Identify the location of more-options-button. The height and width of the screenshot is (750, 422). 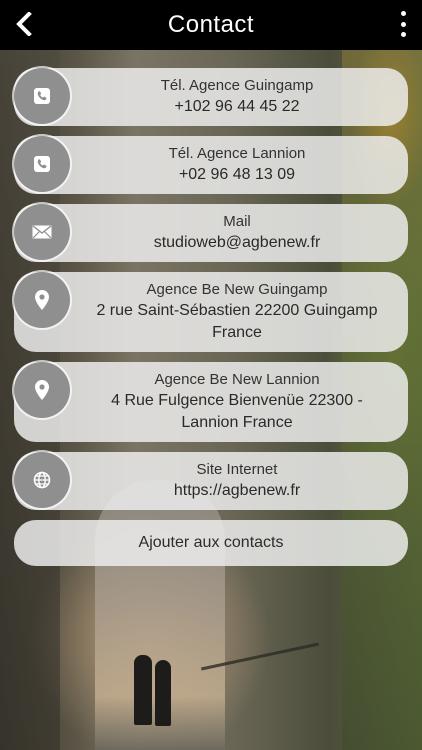
(403, 24).